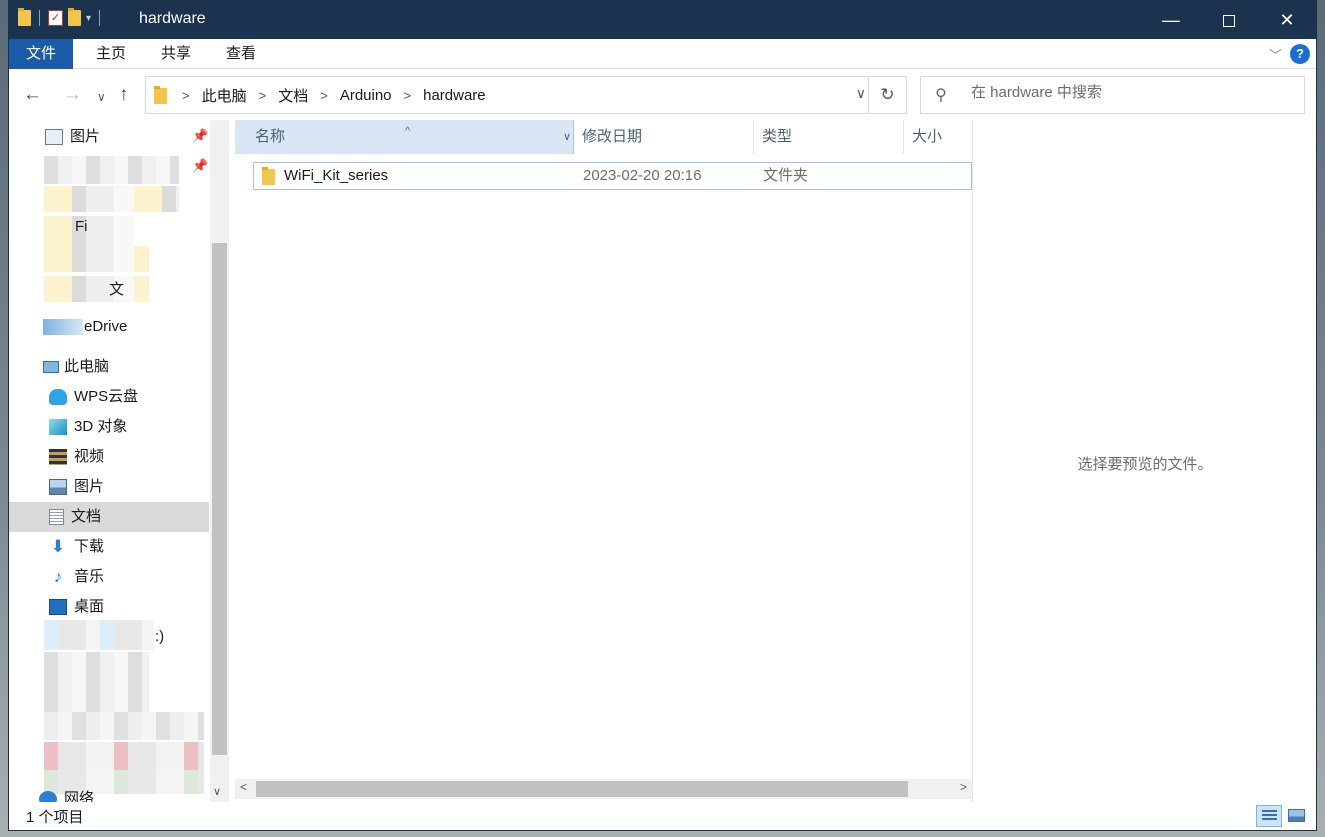 The height and width of the screenshot is (837, 1325). What do you see at coordinates (404, 137) in the screenshot?
I see `column-header-name: ^ 名称 ∨` at bounding box center [404, 137].